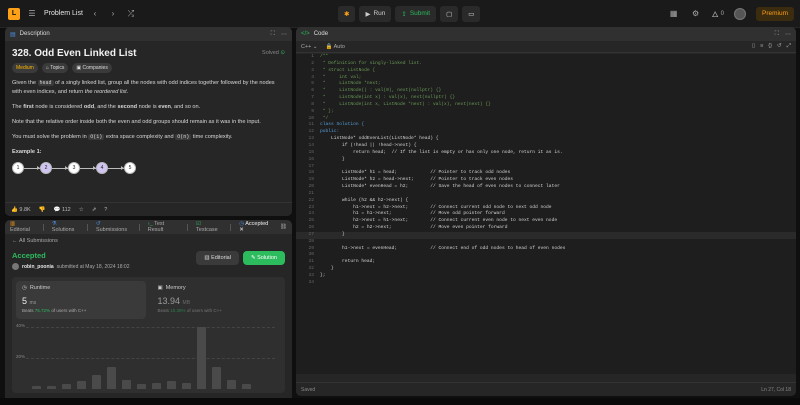 This screenshot has width=800, height=405. I want to click on shuffle-icon: ⤮, so click(131, 14).